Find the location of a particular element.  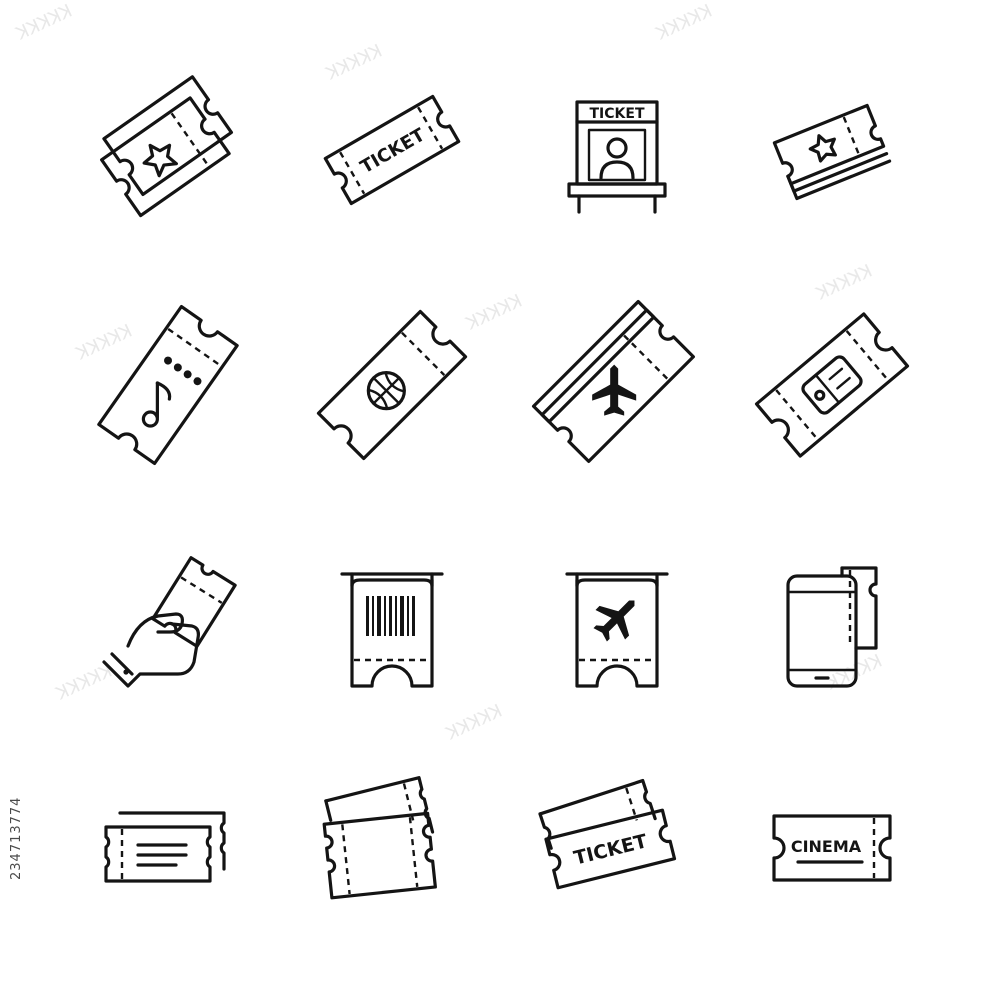

paired-tickets-icon is located at coordinates (165, 847).